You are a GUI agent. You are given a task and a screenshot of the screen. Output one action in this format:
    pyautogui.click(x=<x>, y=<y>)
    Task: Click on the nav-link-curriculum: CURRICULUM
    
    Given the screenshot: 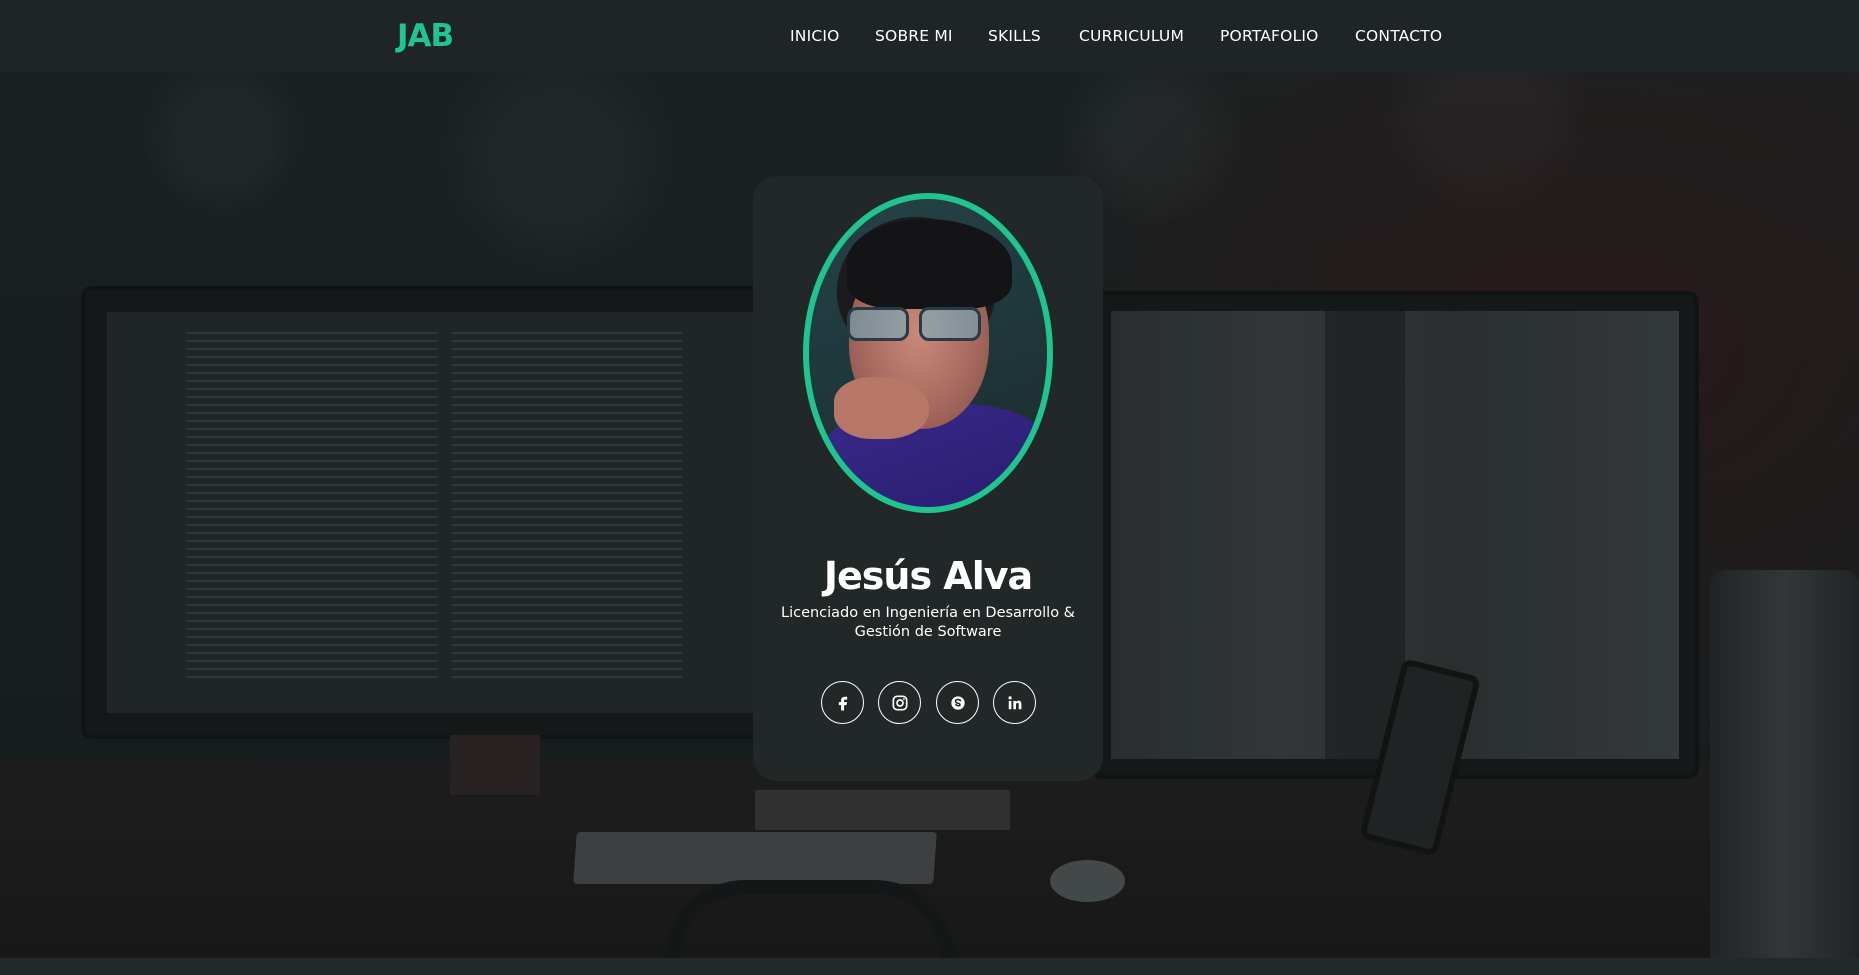 What is the action you would take?
    pyautogui.click(x=1131, y=36)
    